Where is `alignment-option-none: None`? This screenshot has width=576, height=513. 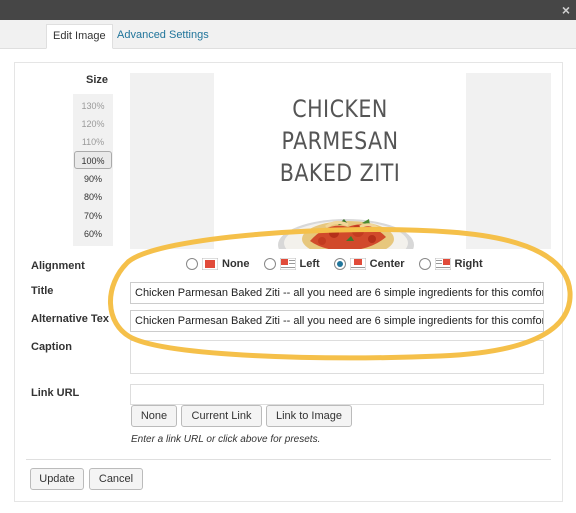
alignment-option-none: None is located at coordinates (218, 264).